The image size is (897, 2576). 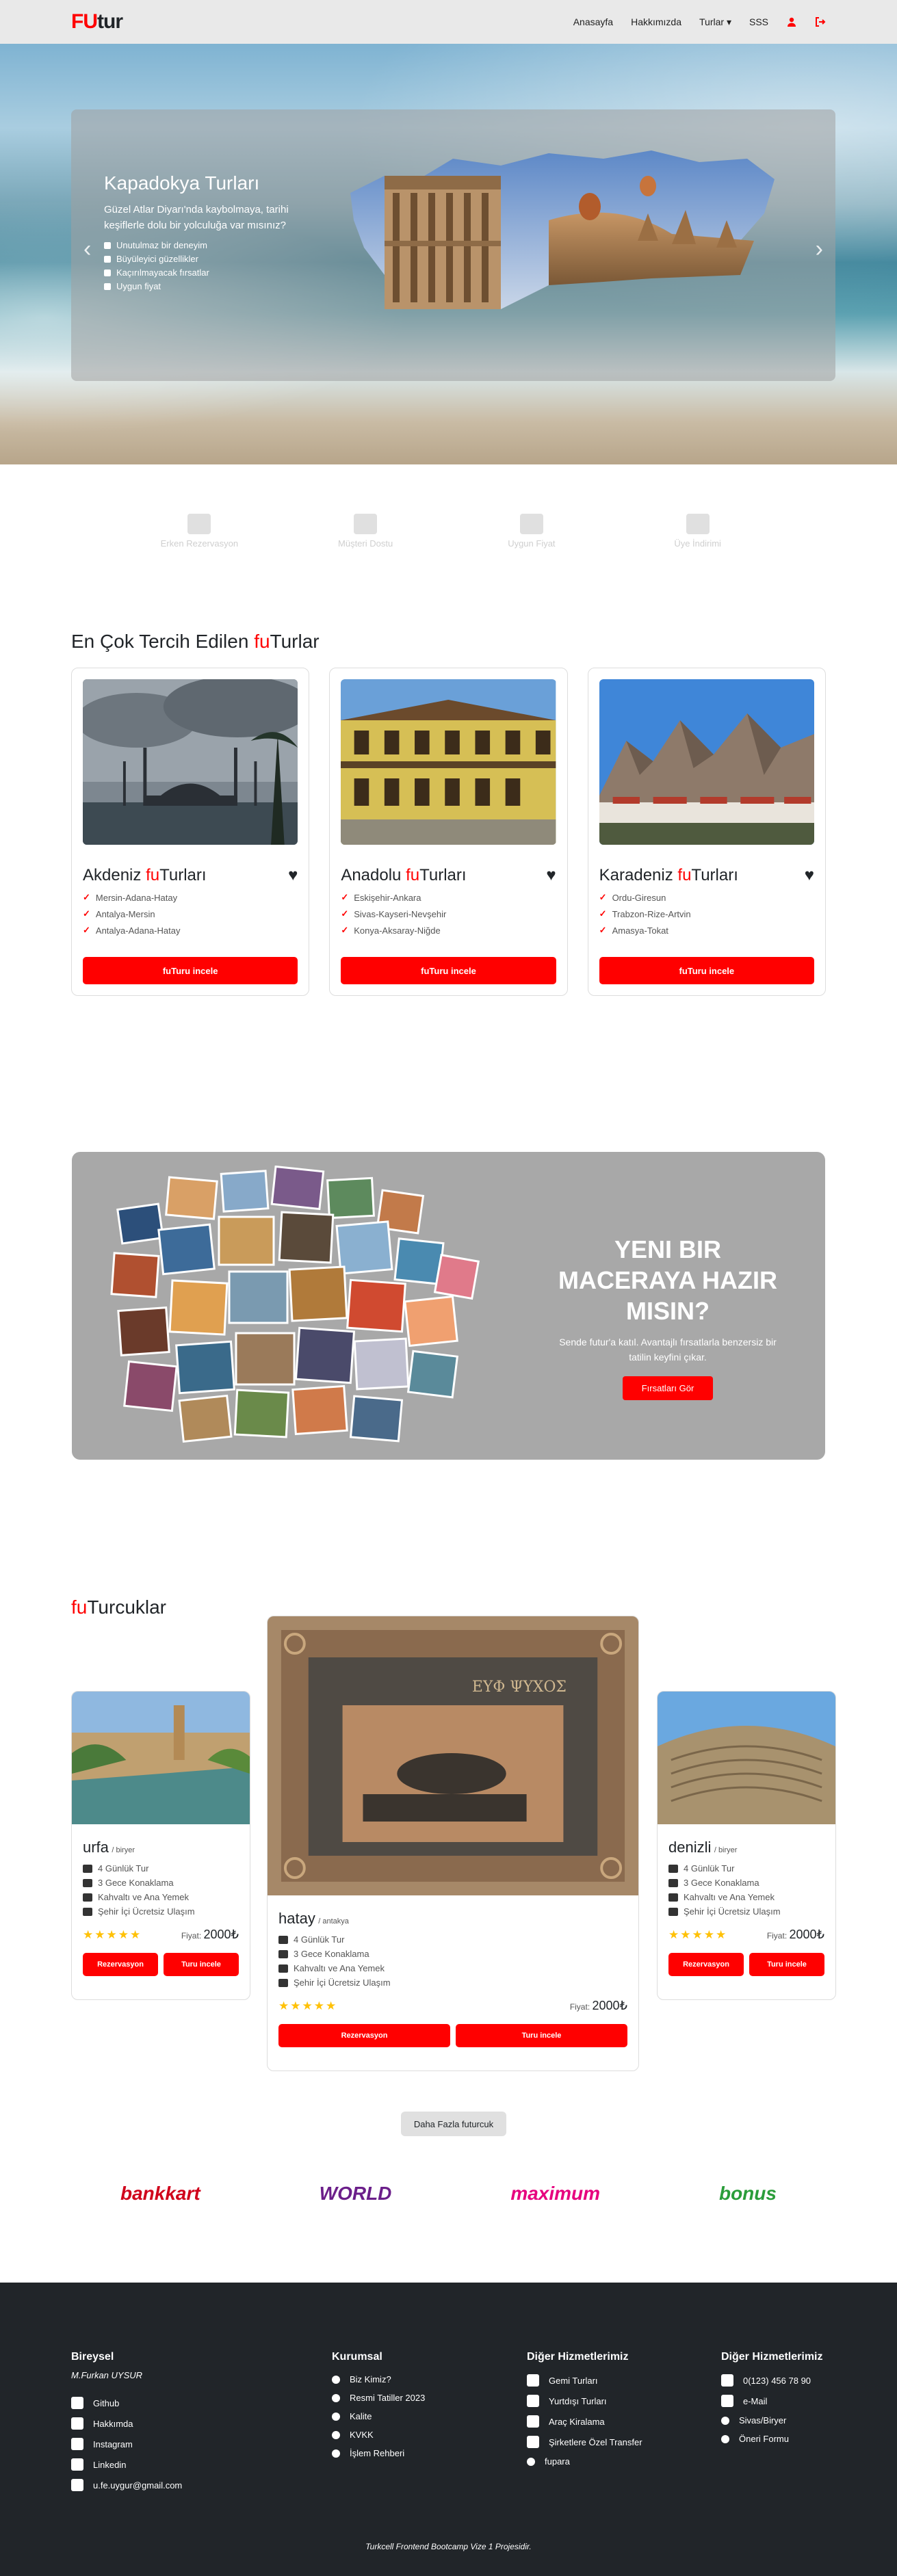 What do you see at coordinates (107, 2375) in the screenshot?
I see `footer-author: M.Furkan UYSUR` at bounding box center [107, 2375].